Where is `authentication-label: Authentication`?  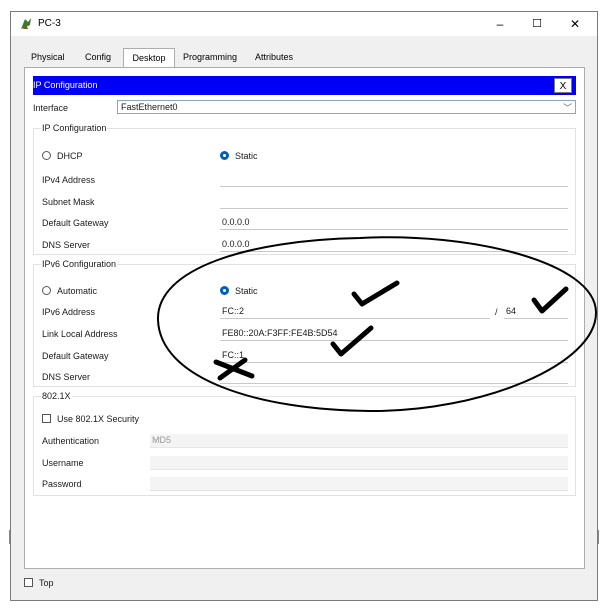 authentication-label: Authentication is located at coordinates (71, 441).